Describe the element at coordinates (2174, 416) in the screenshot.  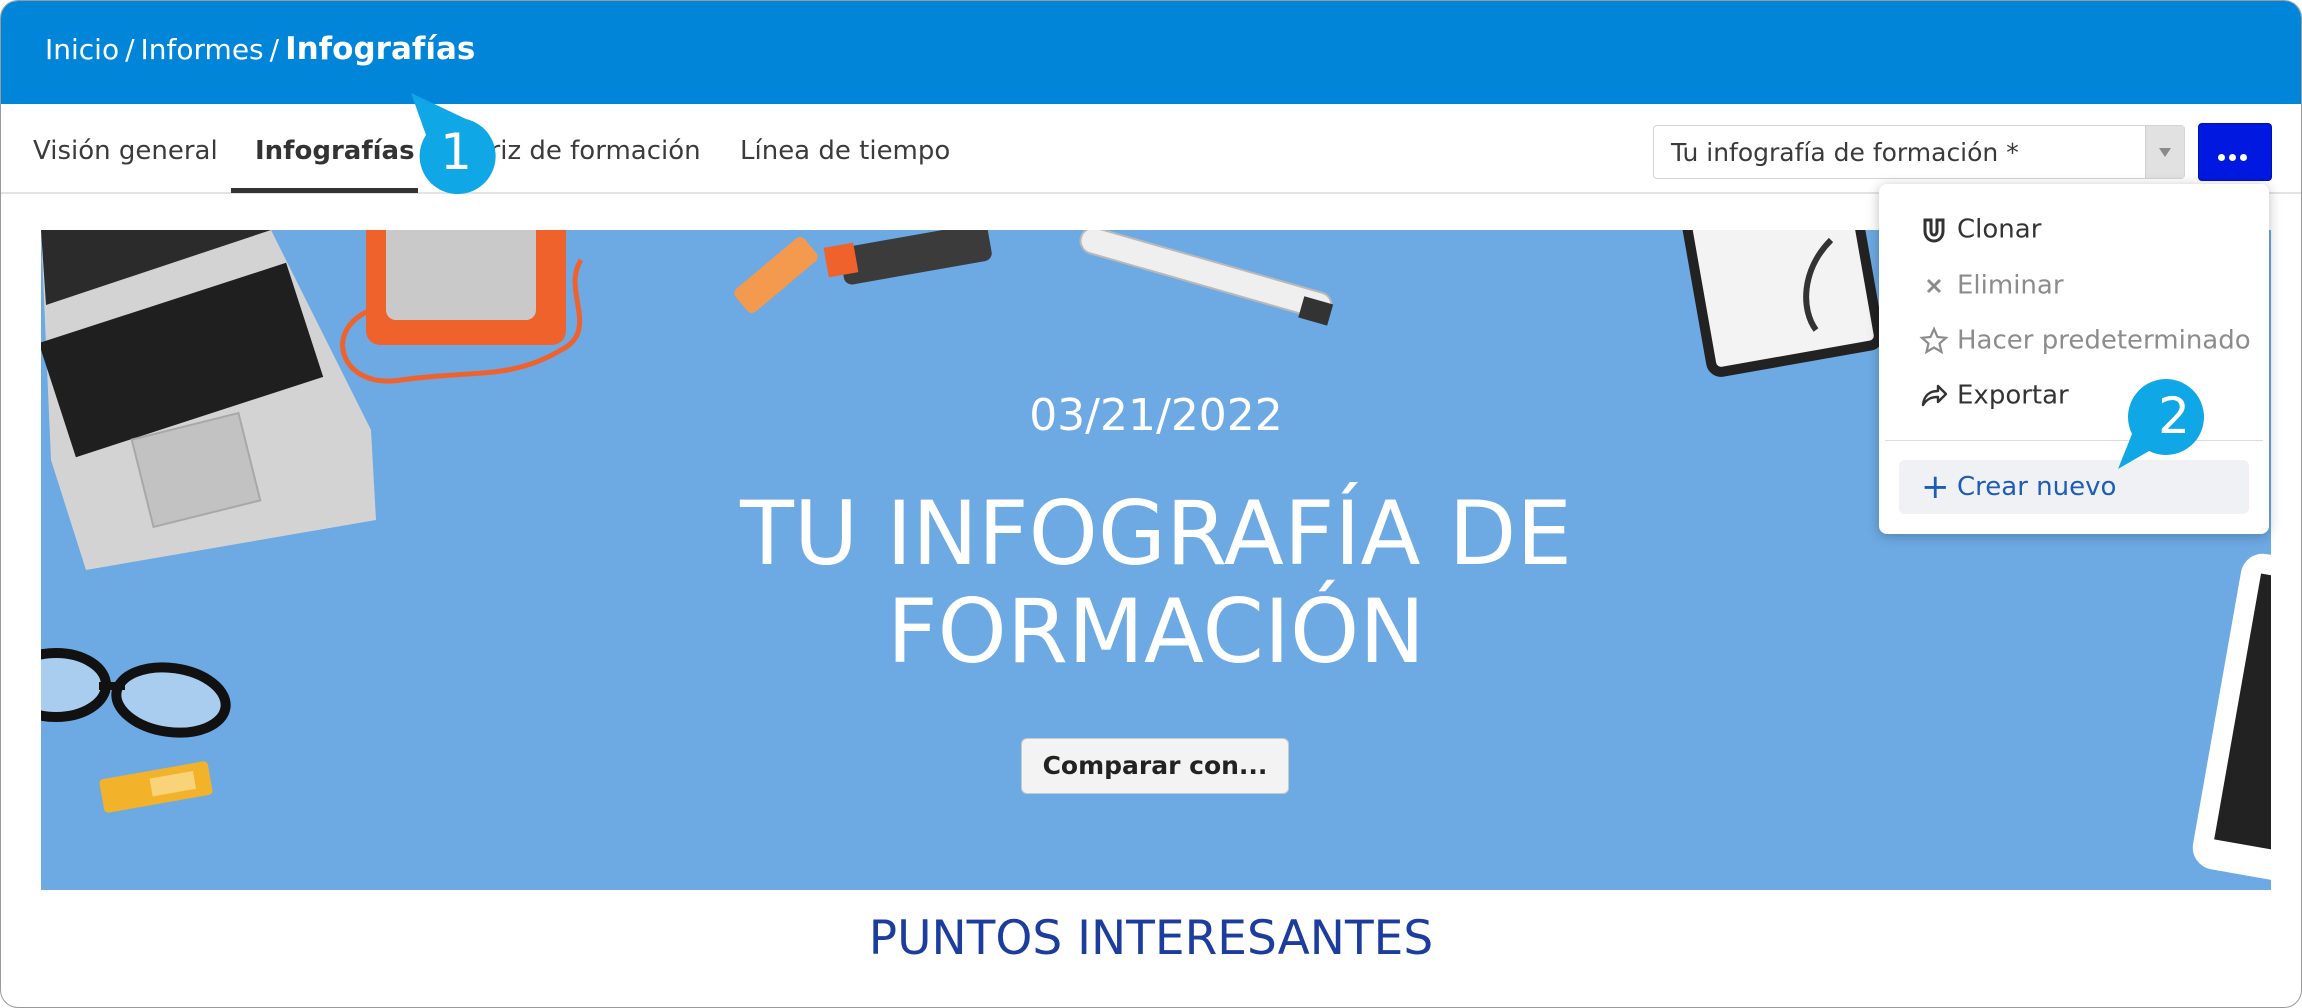
I see `callout-number-2: 2` at that location.